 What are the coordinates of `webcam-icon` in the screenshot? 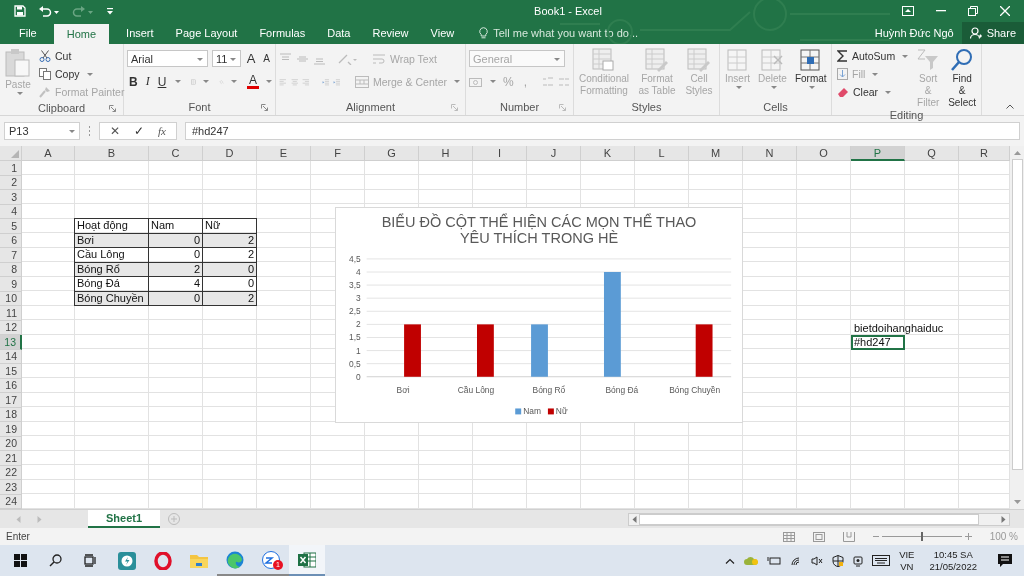 It's located at (858, 560).